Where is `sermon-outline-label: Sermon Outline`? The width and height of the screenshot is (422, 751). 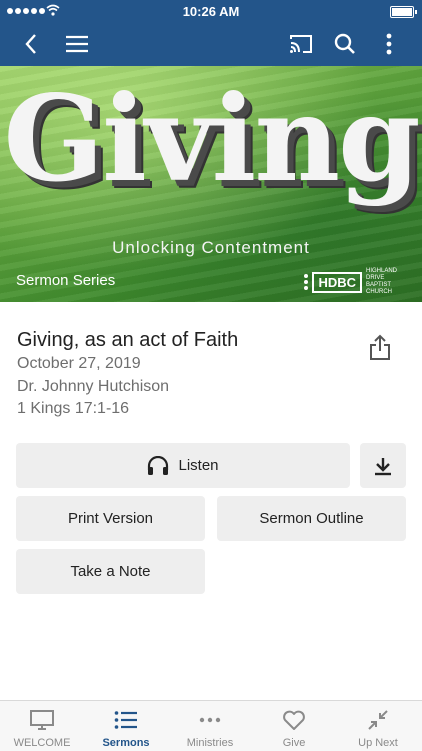 sermon-outline-label: Sermon Outline is located at coordinates (311, 518).